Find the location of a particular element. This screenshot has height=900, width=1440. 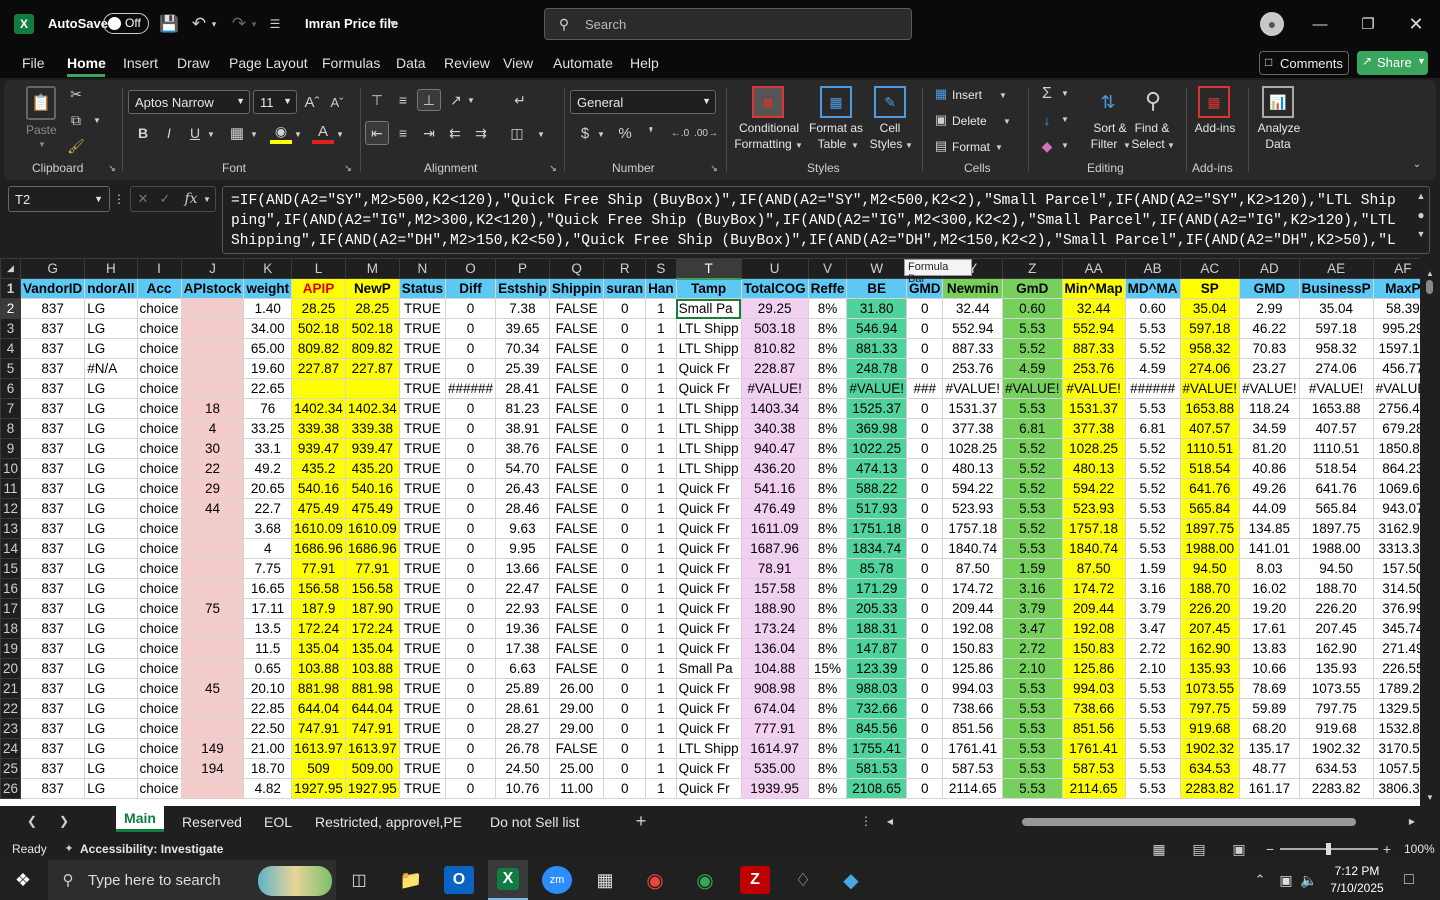

table-cell: 887.33 is located at coordinates (972, 348).